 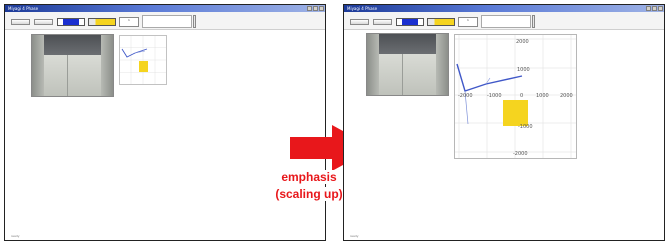 What do you see at coordinates (521, 96) in the screenshot?
I see `x-tick-label: 0` at bounding box center [521, 96].